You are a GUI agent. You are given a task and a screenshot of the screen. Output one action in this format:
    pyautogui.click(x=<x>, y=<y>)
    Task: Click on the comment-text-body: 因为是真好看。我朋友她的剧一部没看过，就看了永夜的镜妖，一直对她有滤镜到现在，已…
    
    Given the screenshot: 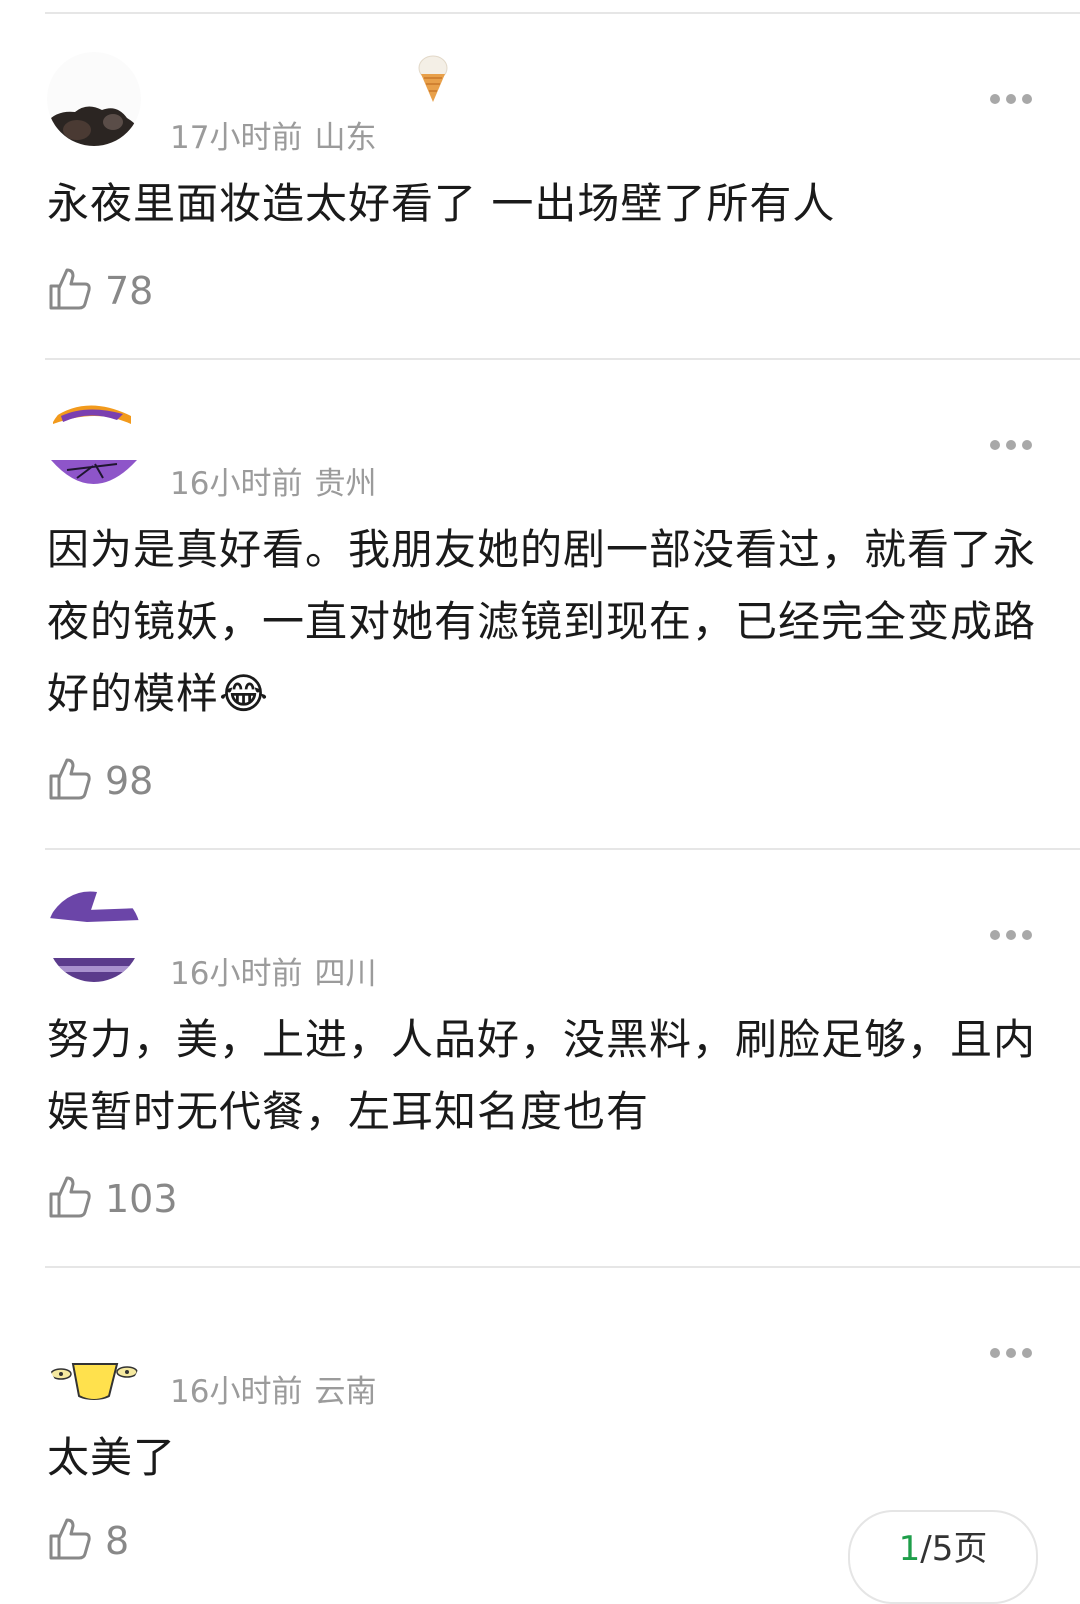 What is the action you would take?
    pyautogui.click(x=542, y=621)
    